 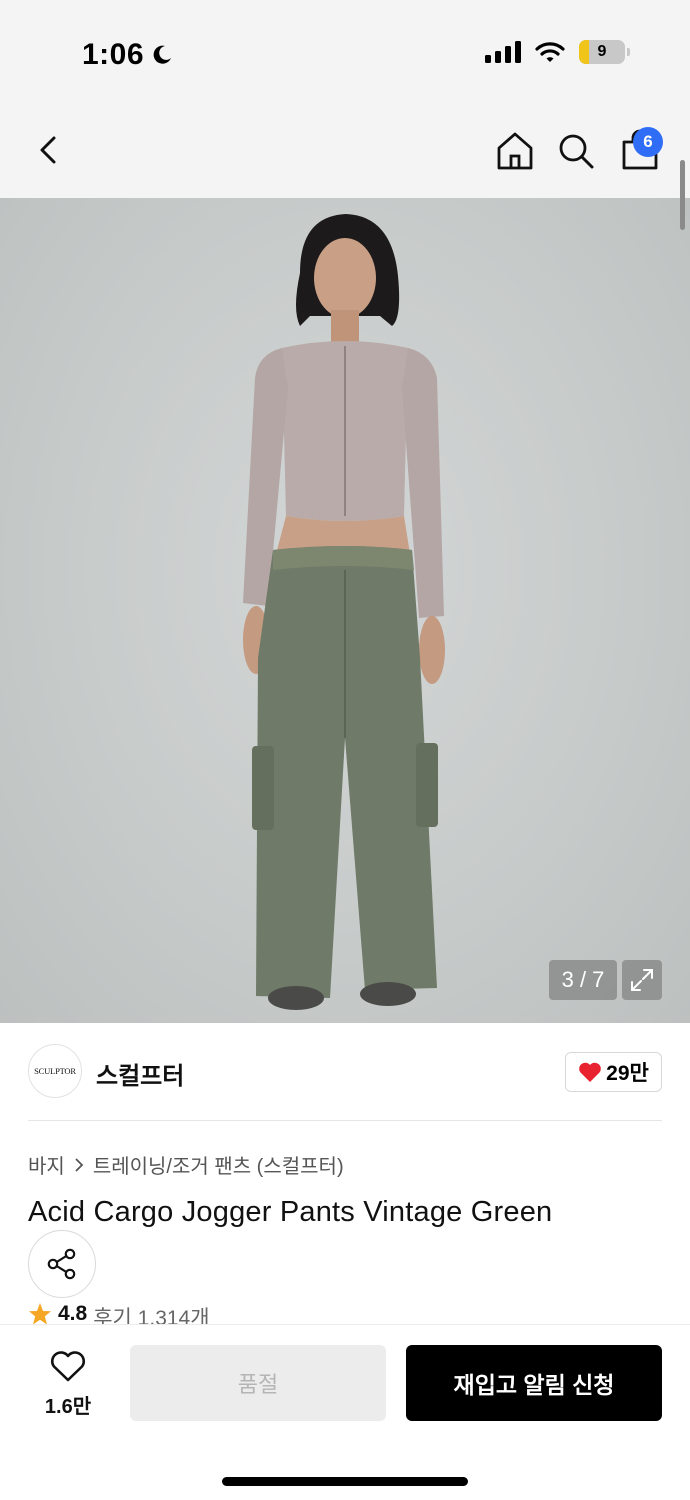 I want to click on battery-level: 9, so click(x=602, y=51).